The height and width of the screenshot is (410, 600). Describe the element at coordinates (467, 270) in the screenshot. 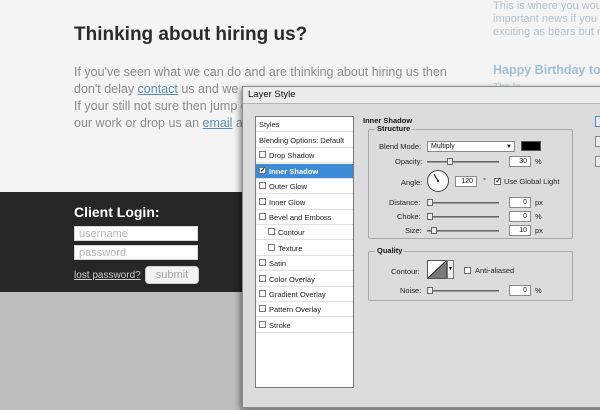

I see `anti-aliased-checkbox` at that location.